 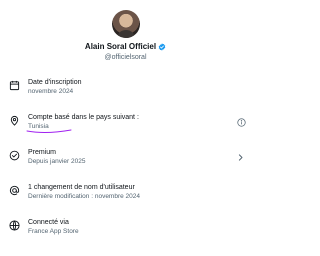 What do you see at coordinates (125, 233) in the screenshot?
I see `row-connected-via: Connecté via France App Store` at bounding box center [125, 233].